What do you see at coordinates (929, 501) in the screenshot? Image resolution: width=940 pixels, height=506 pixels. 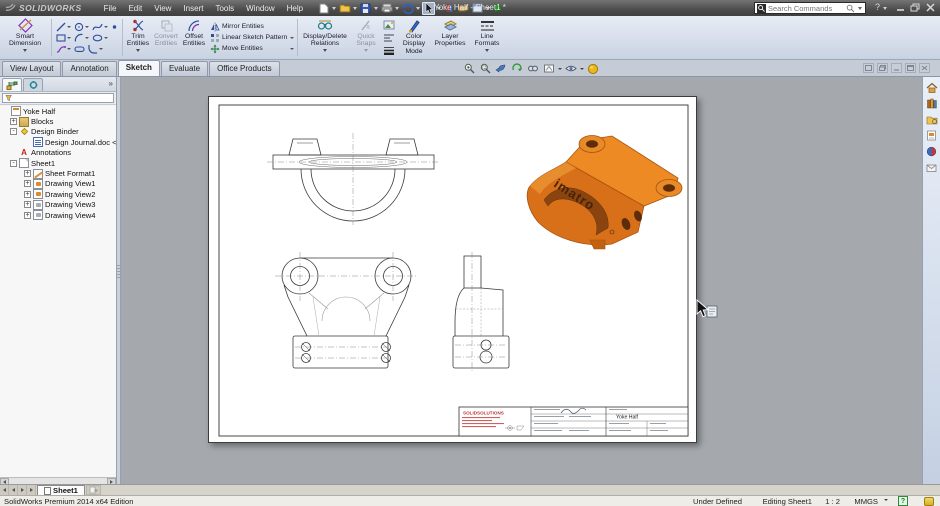 I see `tag-icon` at bounding box center [929, 501].